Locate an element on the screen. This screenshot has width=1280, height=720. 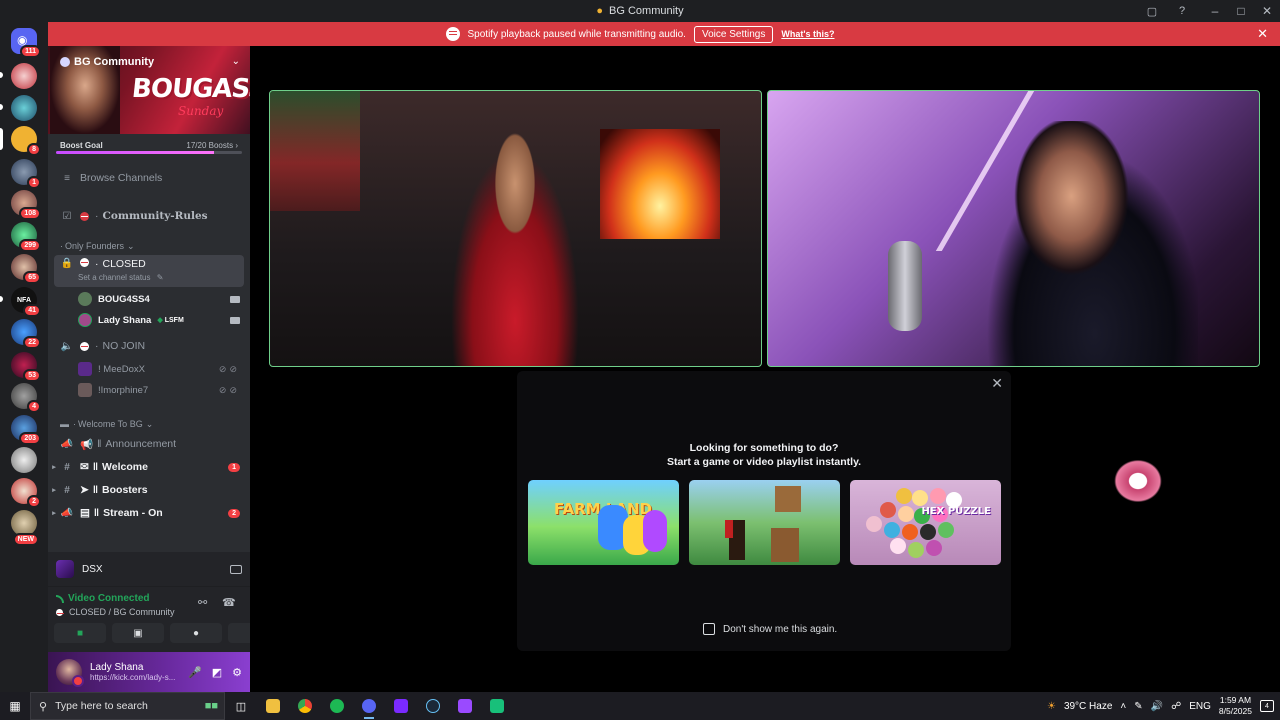
server-badge: 4 is located at coordinates (34, 406).